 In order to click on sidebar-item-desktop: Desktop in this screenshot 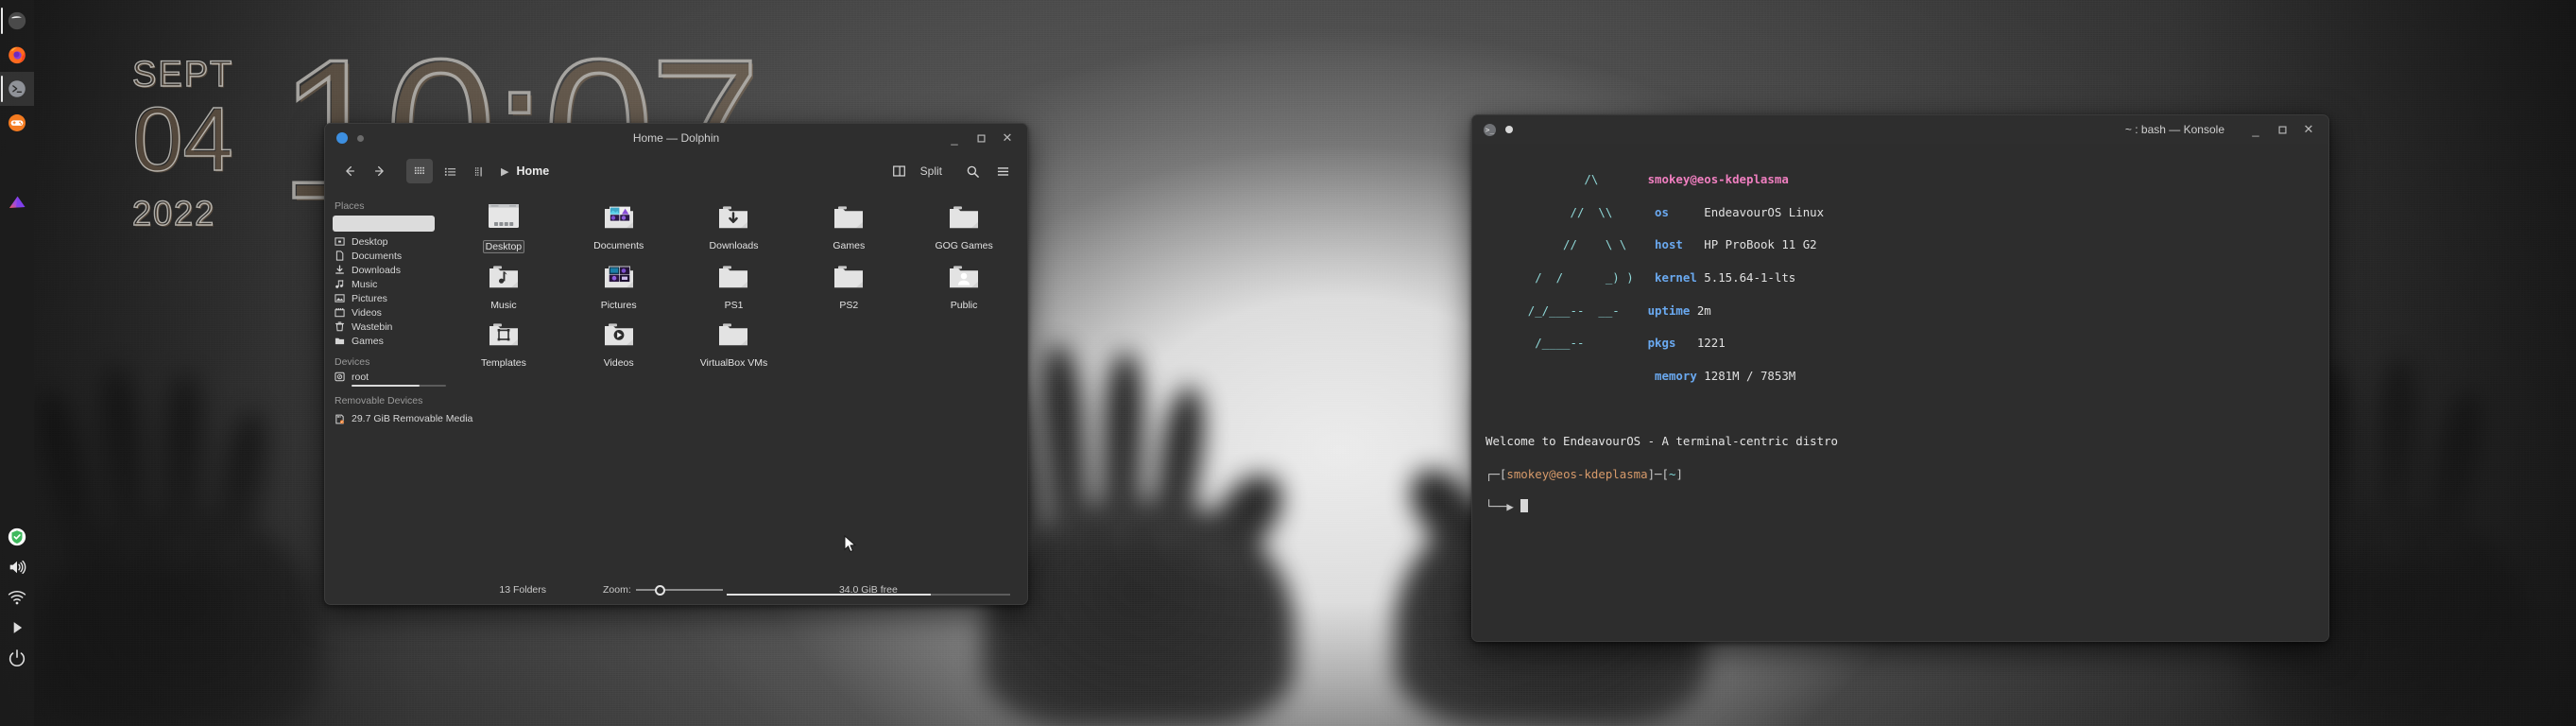, I will do `click(384, 242)`.